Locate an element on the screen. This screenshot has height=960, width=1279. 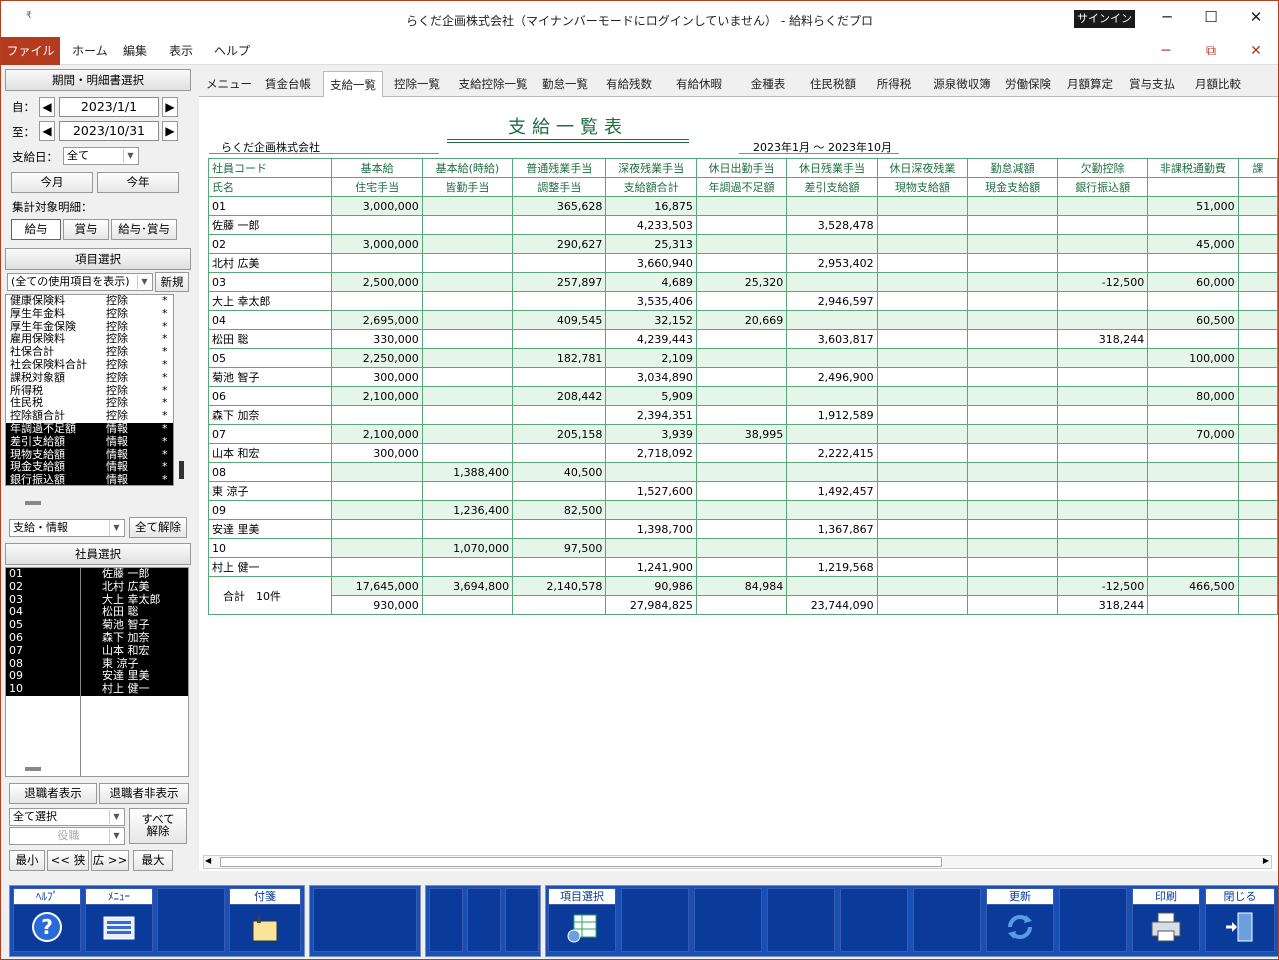
report-hscroll-thumb is located at coordinates (581, 862).